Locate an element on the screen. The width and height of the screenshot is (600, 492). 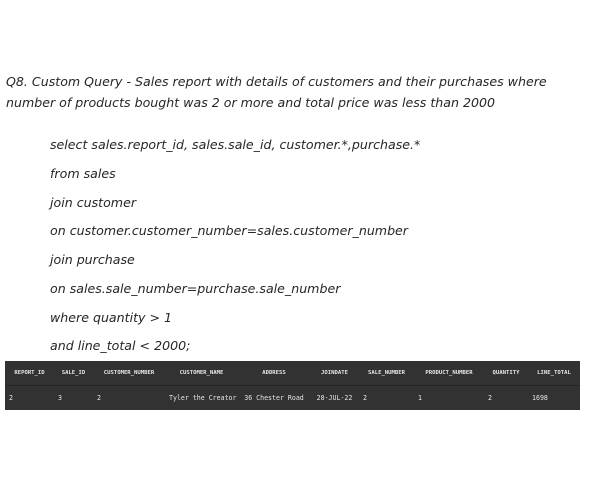
column-header-line-total: LINE_TOTAL is located at coordinates (554, 373).